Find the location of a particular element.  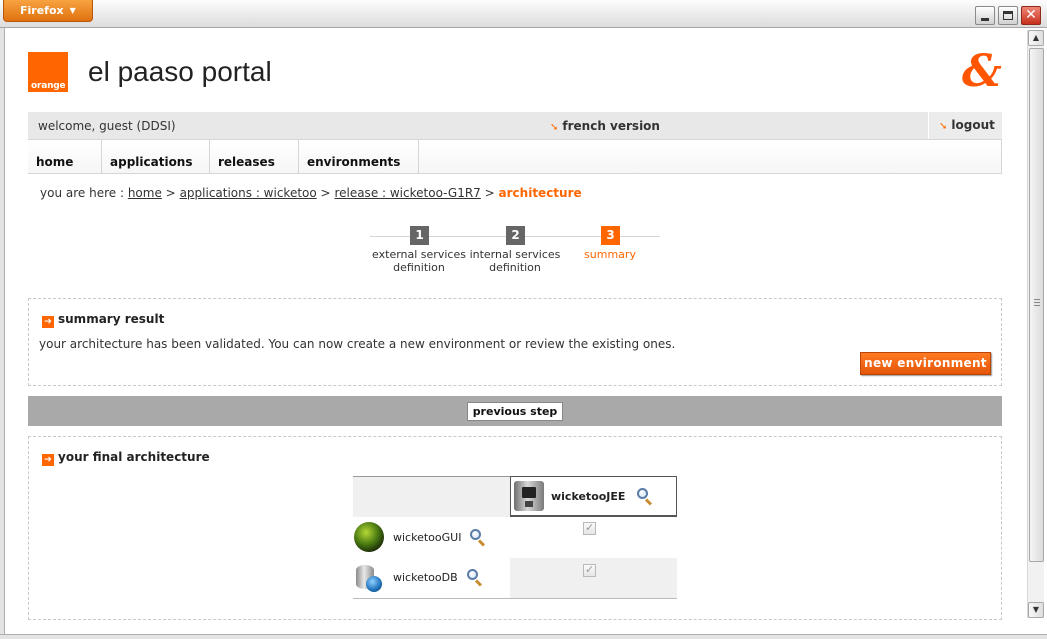

nav-item-home: home is located at coordinates (65, 157).